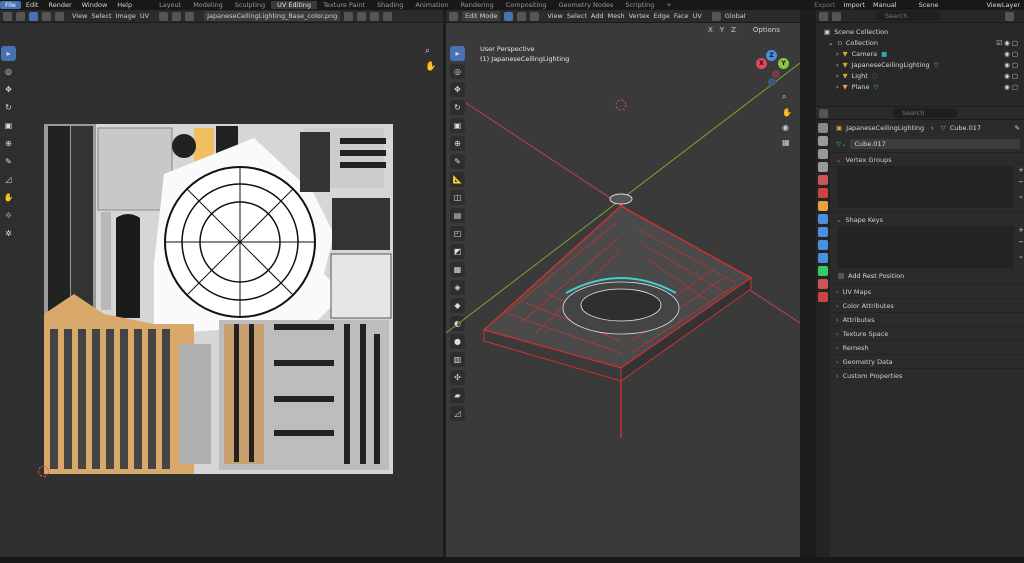  Describe the element at coordinates (735, 16) in the screenshot. I see `transform-orientation: Global` at that location.